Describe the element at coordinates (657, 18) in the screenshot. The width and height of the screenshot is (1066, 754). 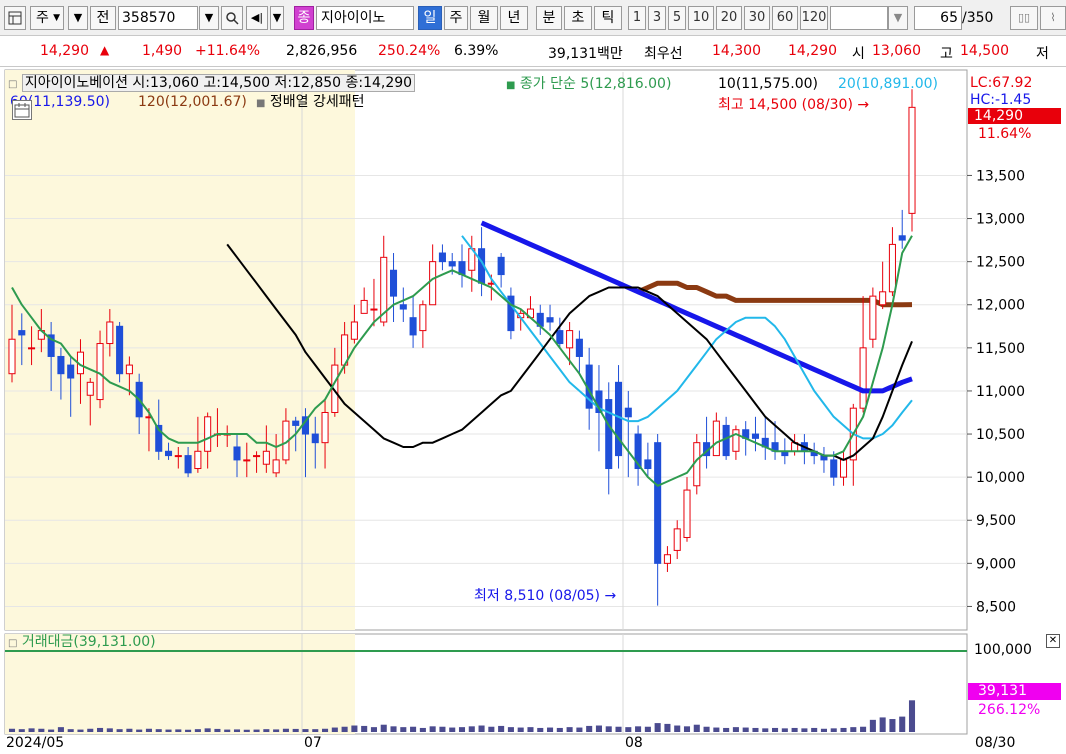
I see `interval-3-button: 3` at that location.